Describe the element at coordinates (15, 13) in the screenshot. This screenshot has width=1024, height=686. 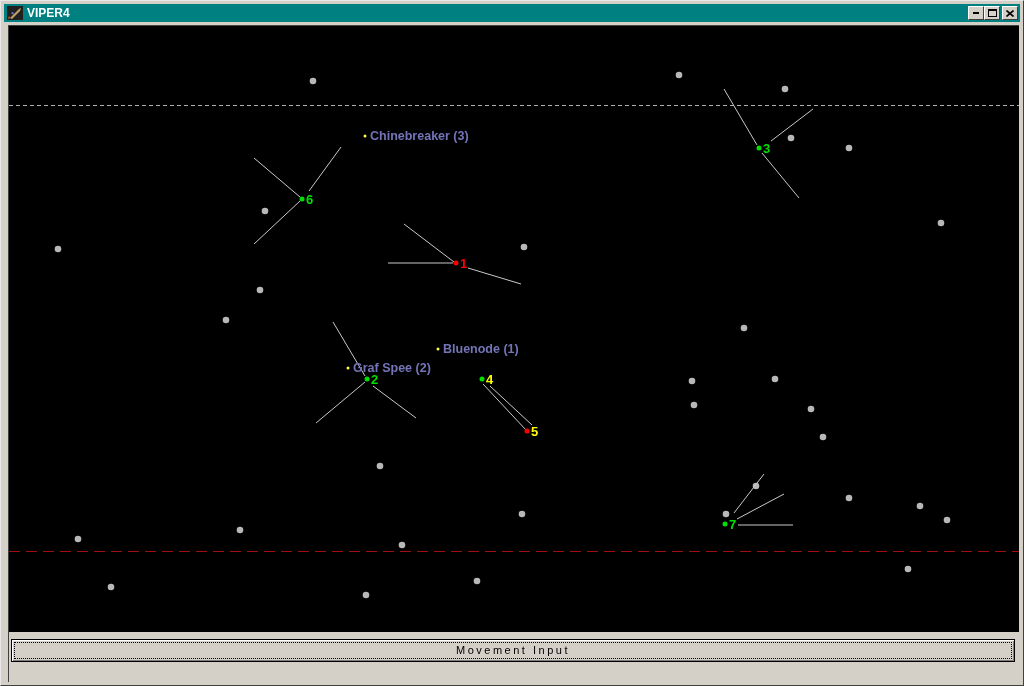
I see `rocket-icon` at that location.